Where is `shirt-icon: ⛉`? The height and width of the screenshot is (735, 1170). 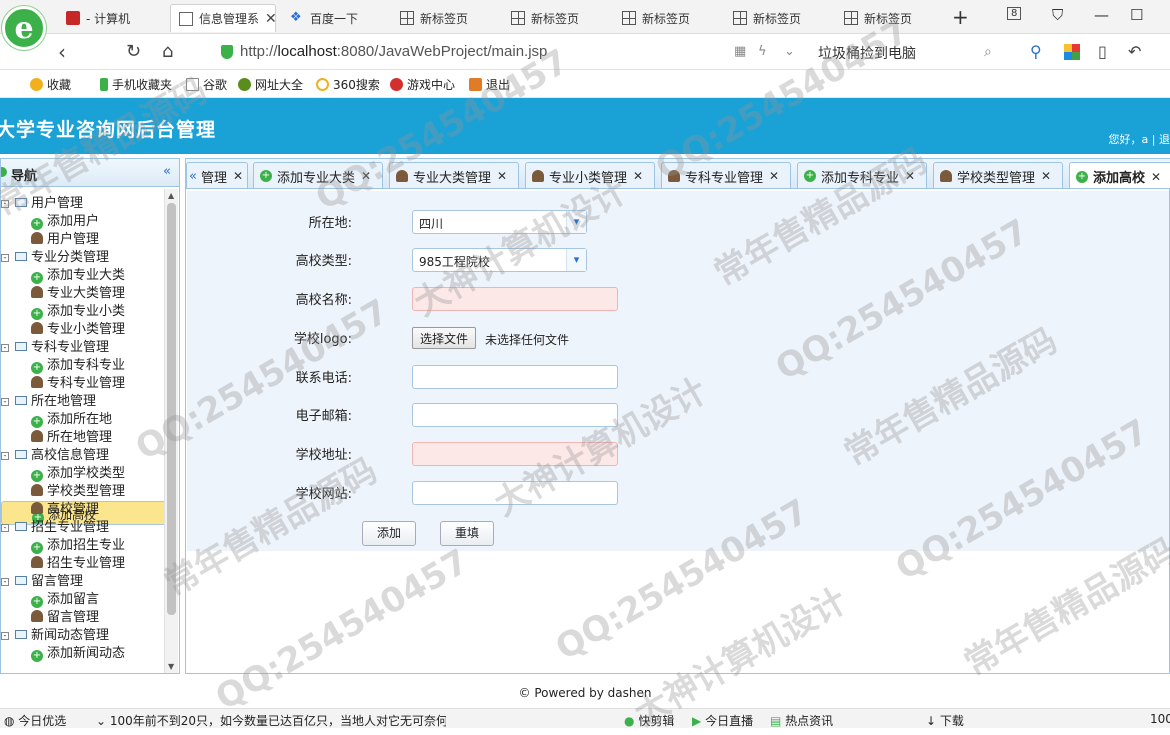 shirt-icon: ⛉ is located at coordinates (1057, 15).